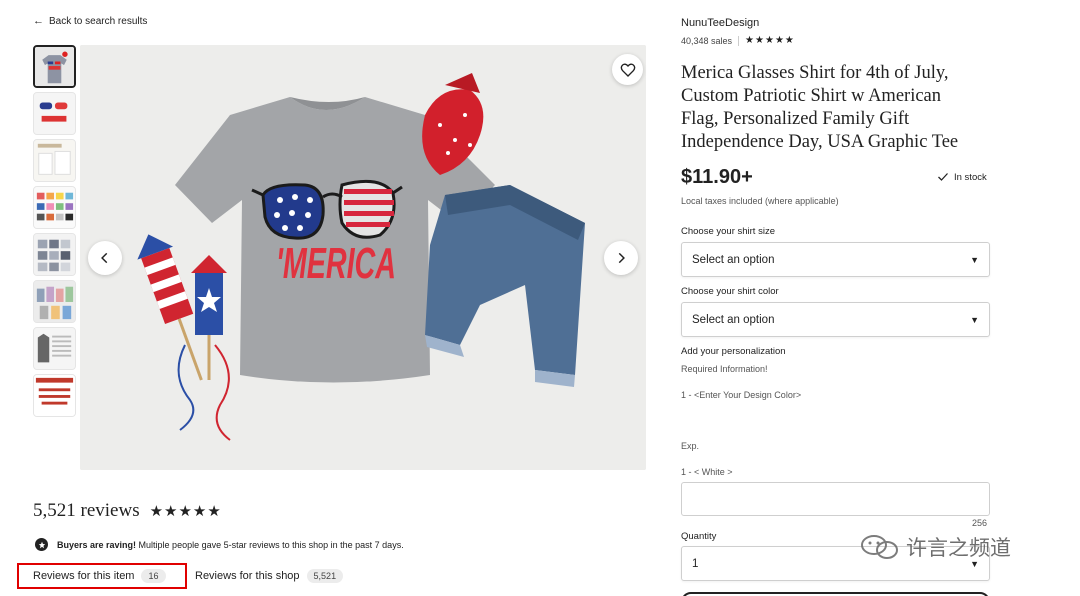  I want to click on watermark-text: 许言之频道, so click(958, 548).